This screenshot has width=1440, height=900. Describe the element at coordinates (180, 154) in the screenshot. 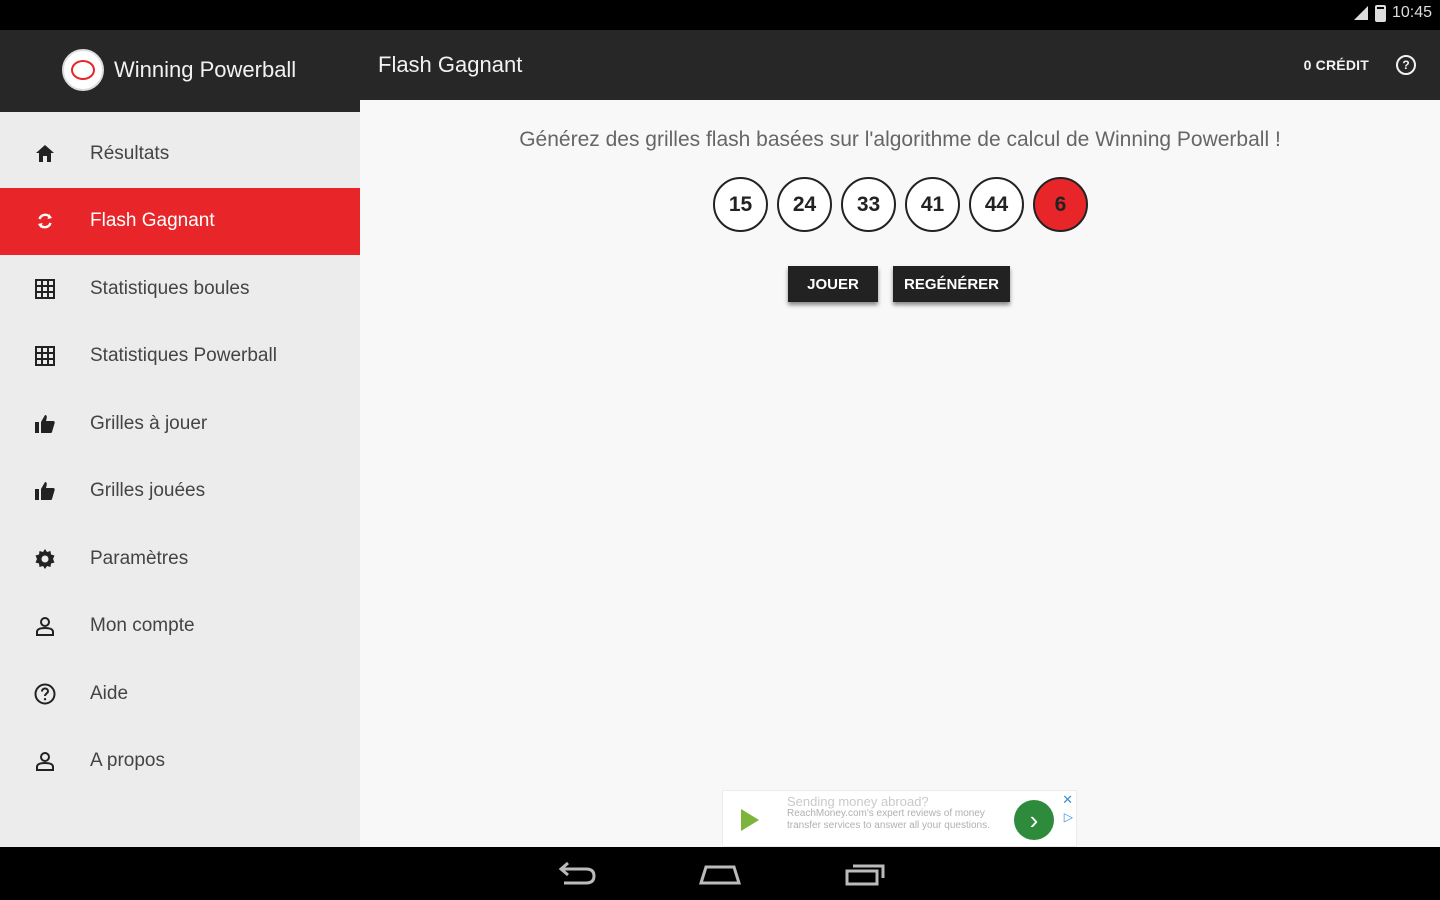

I see `sidebar-item-resultats: Résultats` at that location.